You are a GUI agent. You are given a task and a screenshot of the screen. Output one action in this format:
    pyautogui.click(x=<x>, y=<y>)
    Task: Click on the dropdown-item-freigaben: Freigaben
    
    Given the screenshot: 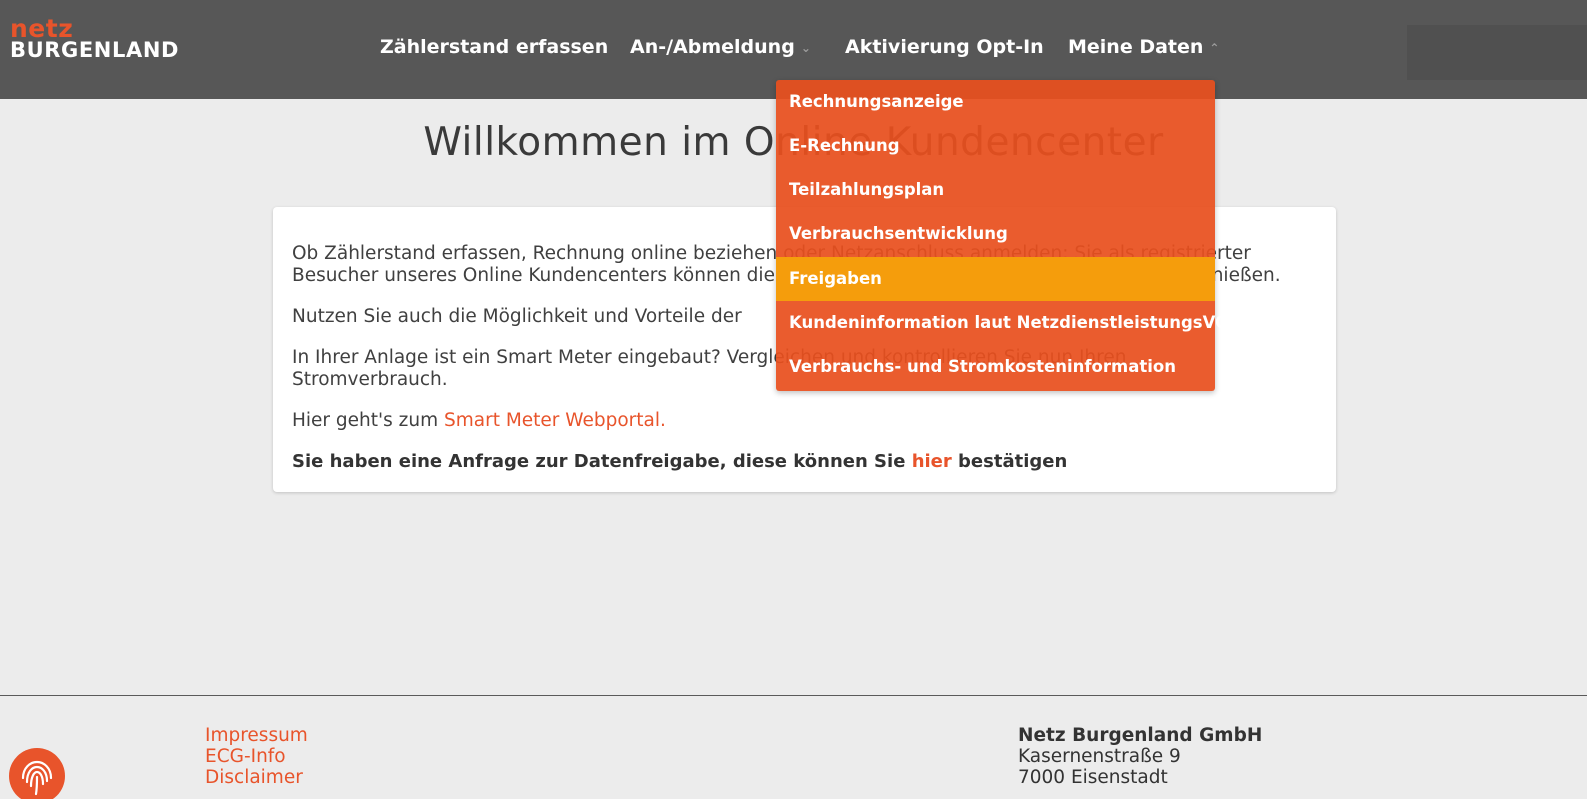 What is the action you would take?
    pyautogui.click(x=995, y=279)
    